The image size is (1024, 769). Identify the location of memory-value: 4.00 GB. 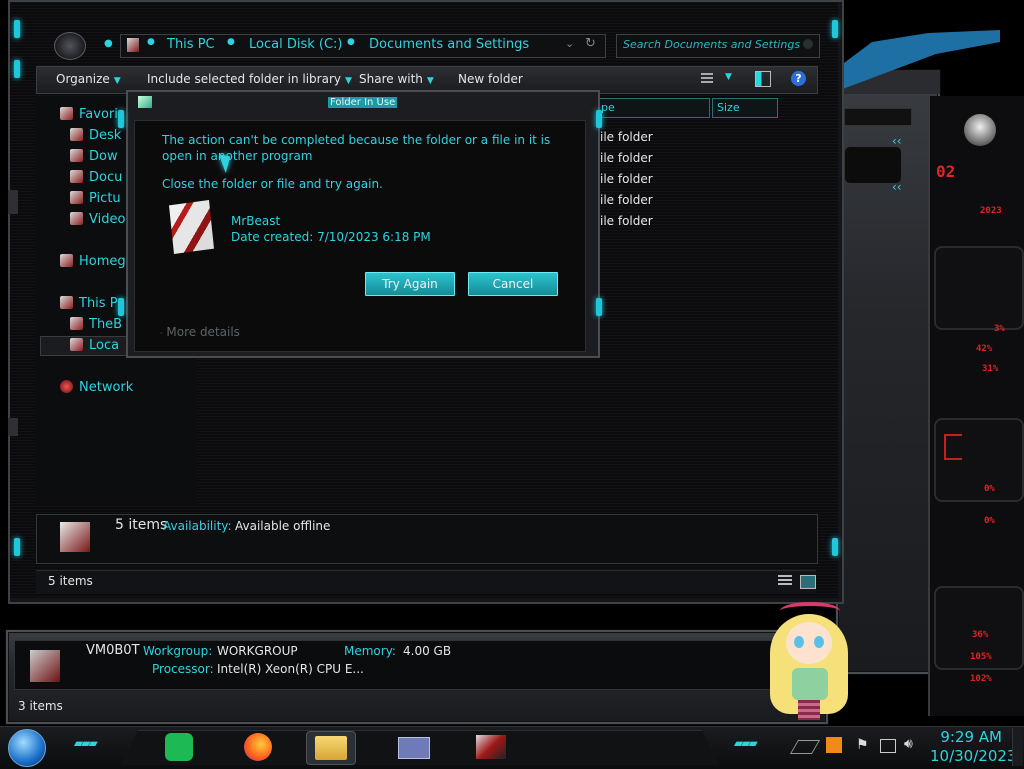
(427, 651).